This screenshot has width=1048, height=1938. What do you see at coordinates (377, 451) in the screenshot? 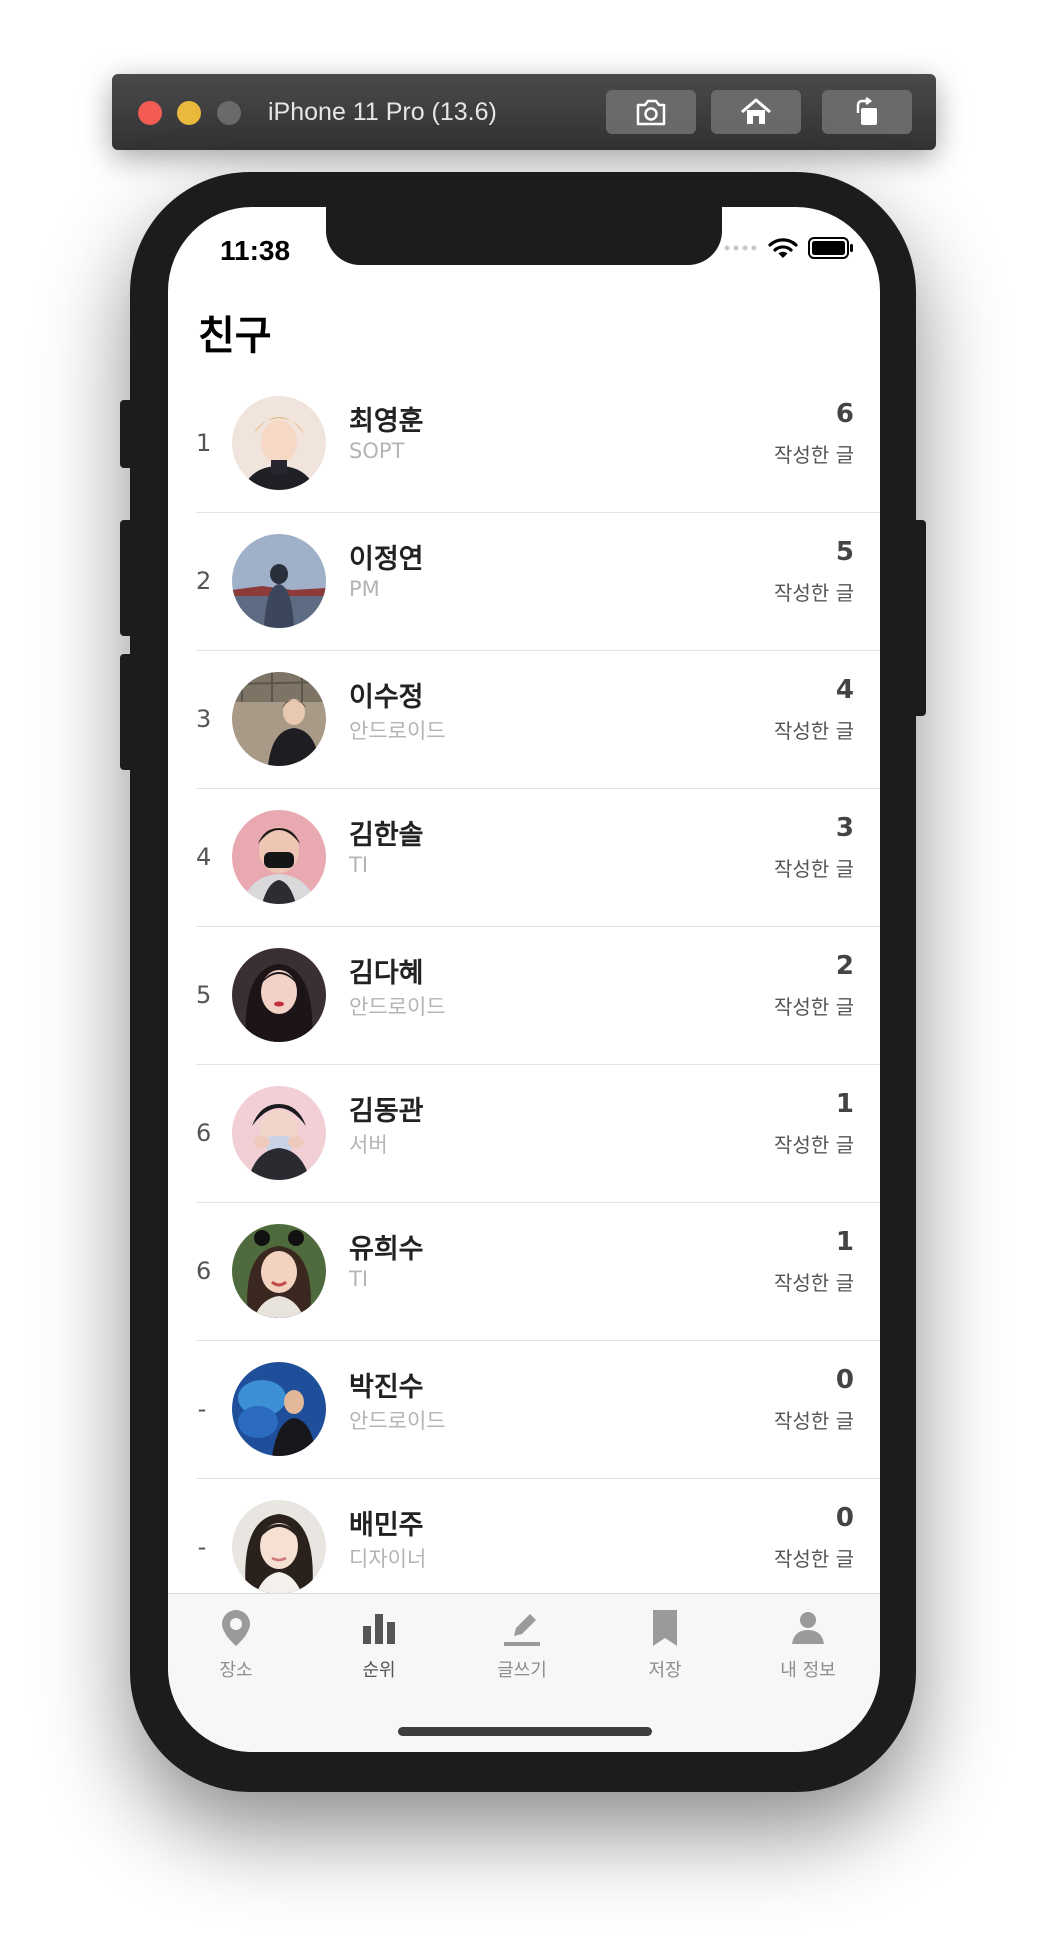
I see `friend-dept: SOPT` at bounding box center [377, 451].